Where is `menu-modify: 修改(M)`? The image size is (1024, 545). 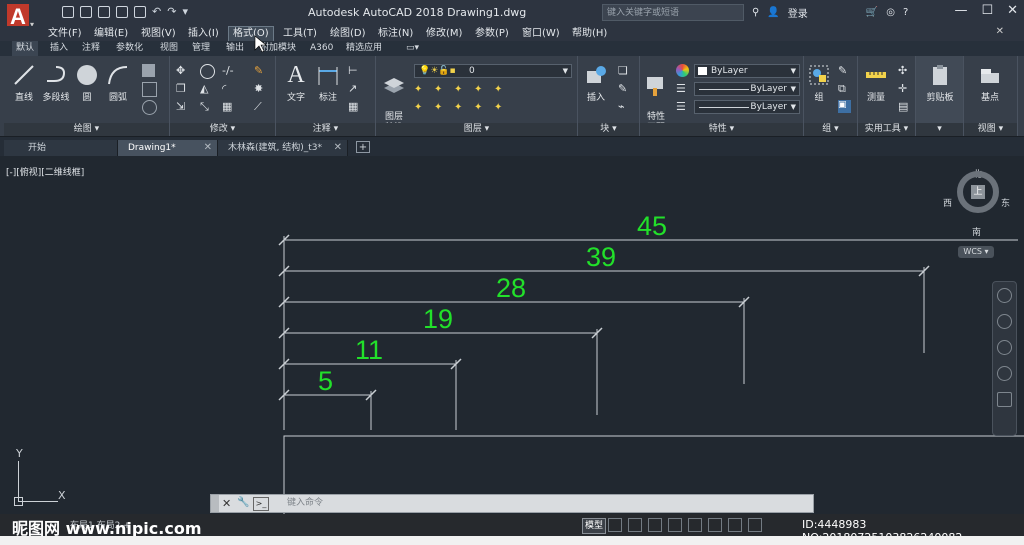 menu-modify: 修改(M) is located at coordinates (444, 33).